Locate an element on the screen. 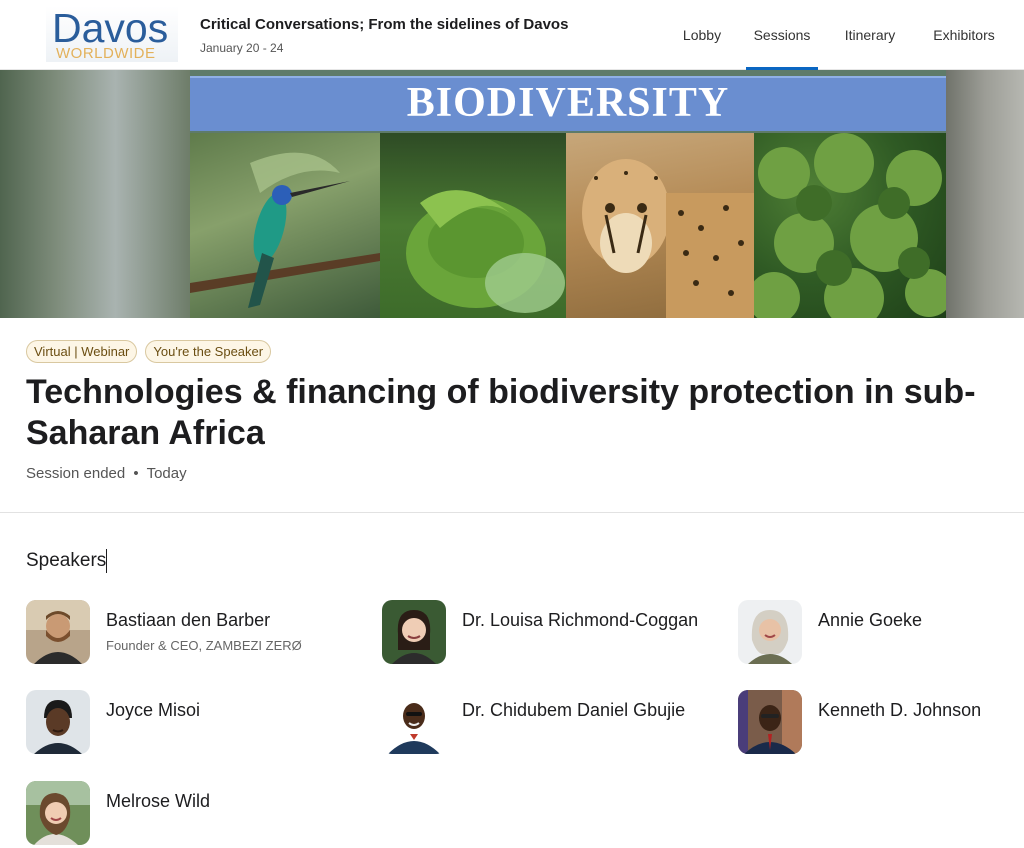 The width and height of the screenshot is (1024, 848). session-tags: Virtual | Webinar You're the Speaker is located at coordinates (149, 351).